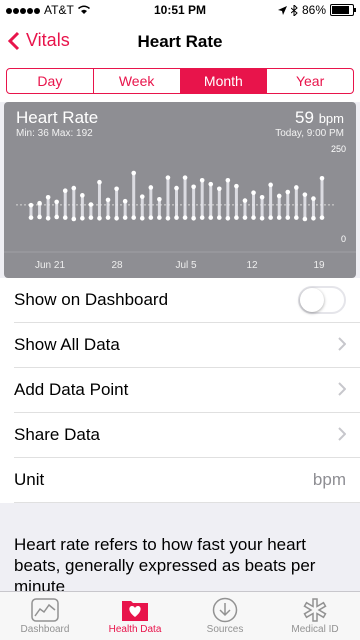 This screenshot has height=640, width=360. I want to click on tab-dashboard-label: Dashboard, so click(45, 629).